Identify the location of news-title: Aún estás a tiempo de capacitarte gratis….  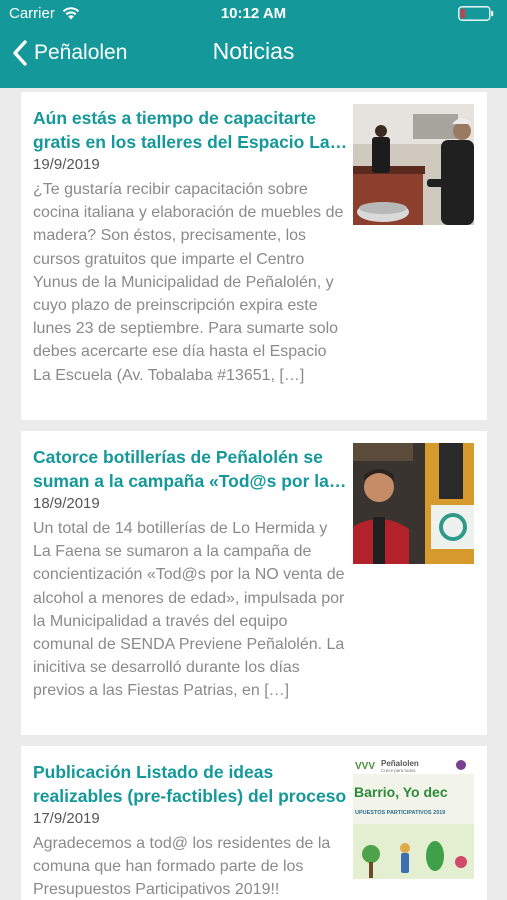
(190, 130).